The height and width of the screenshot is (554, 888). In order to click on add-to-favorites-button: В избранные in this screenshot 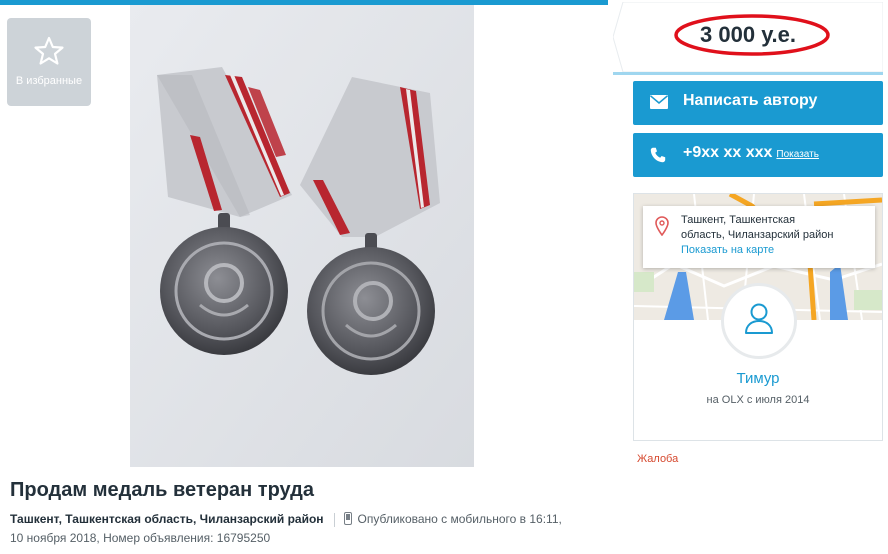, I will do `click(49, 62)`.